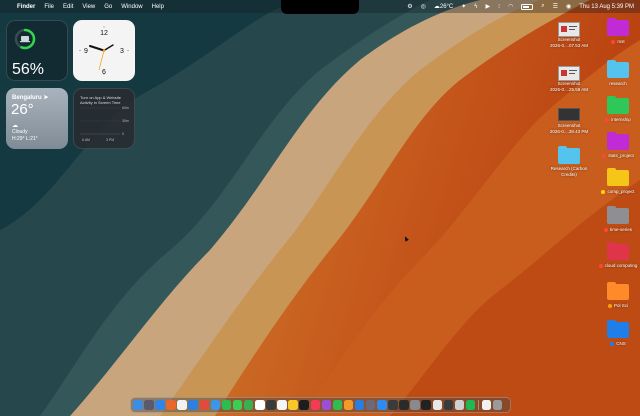 The image size is (640, 416). I want to click on folder-label: time-series, so click(618, 230).